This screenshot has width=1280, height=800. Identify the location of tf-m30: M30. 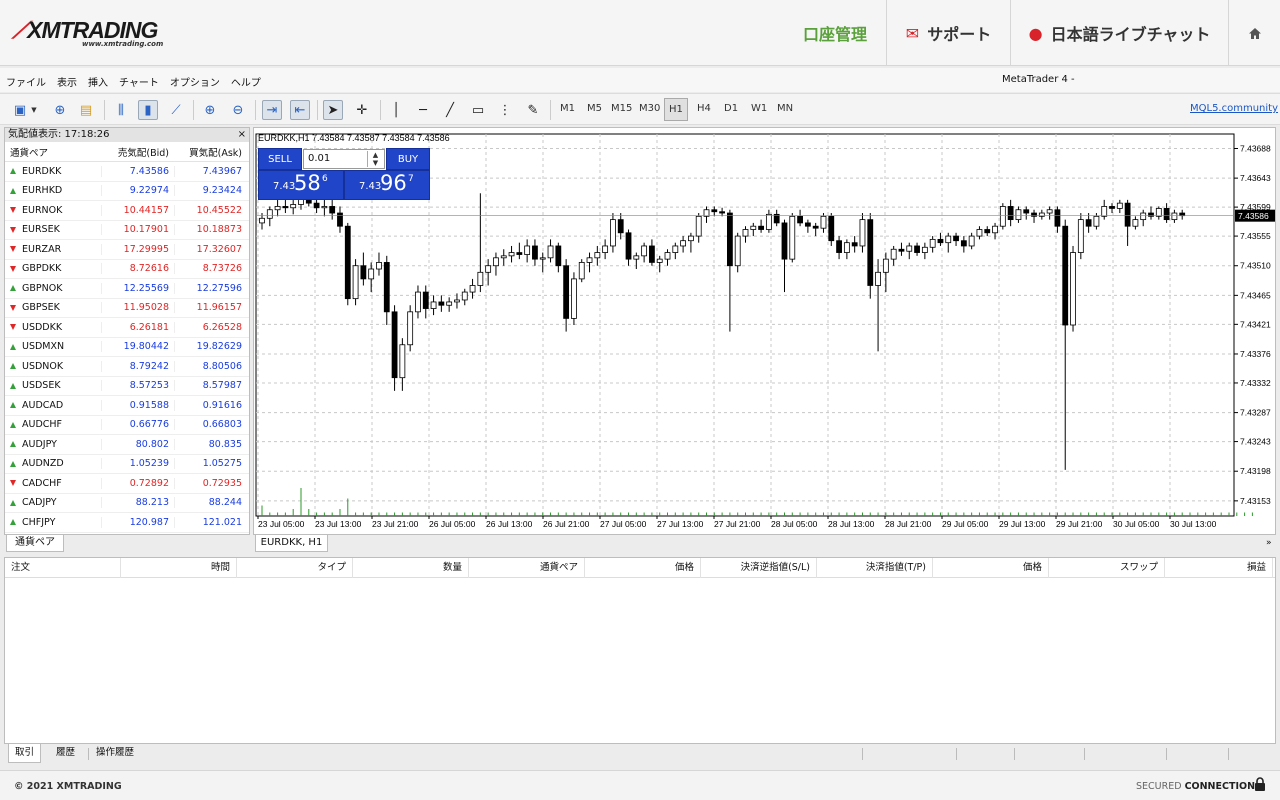
(649, 108).